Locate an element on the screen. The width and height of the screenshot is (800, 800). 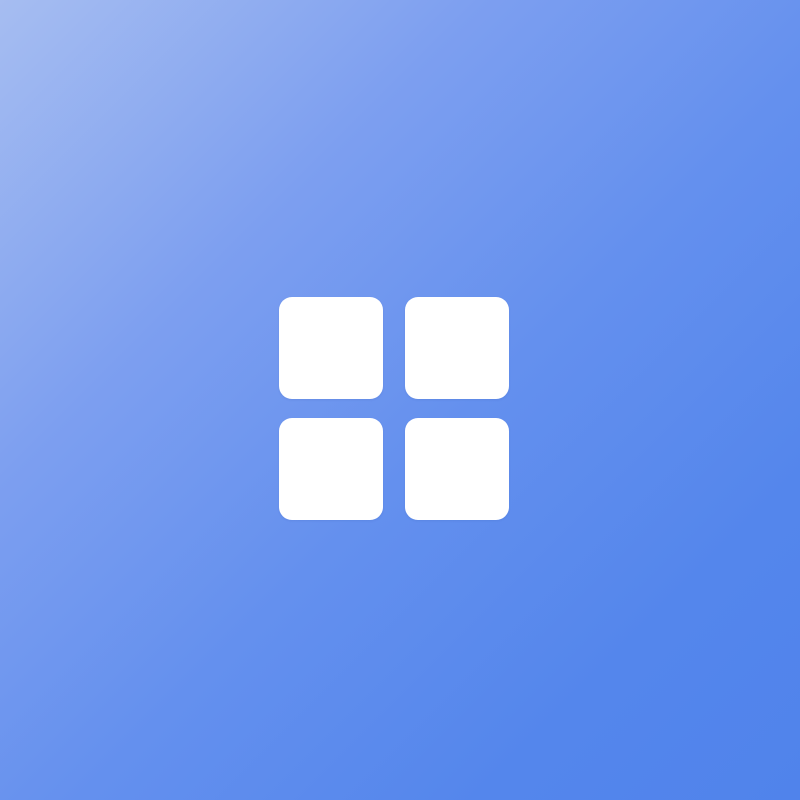
grid-tile-bottom-left is located at coordinates (331, 469).